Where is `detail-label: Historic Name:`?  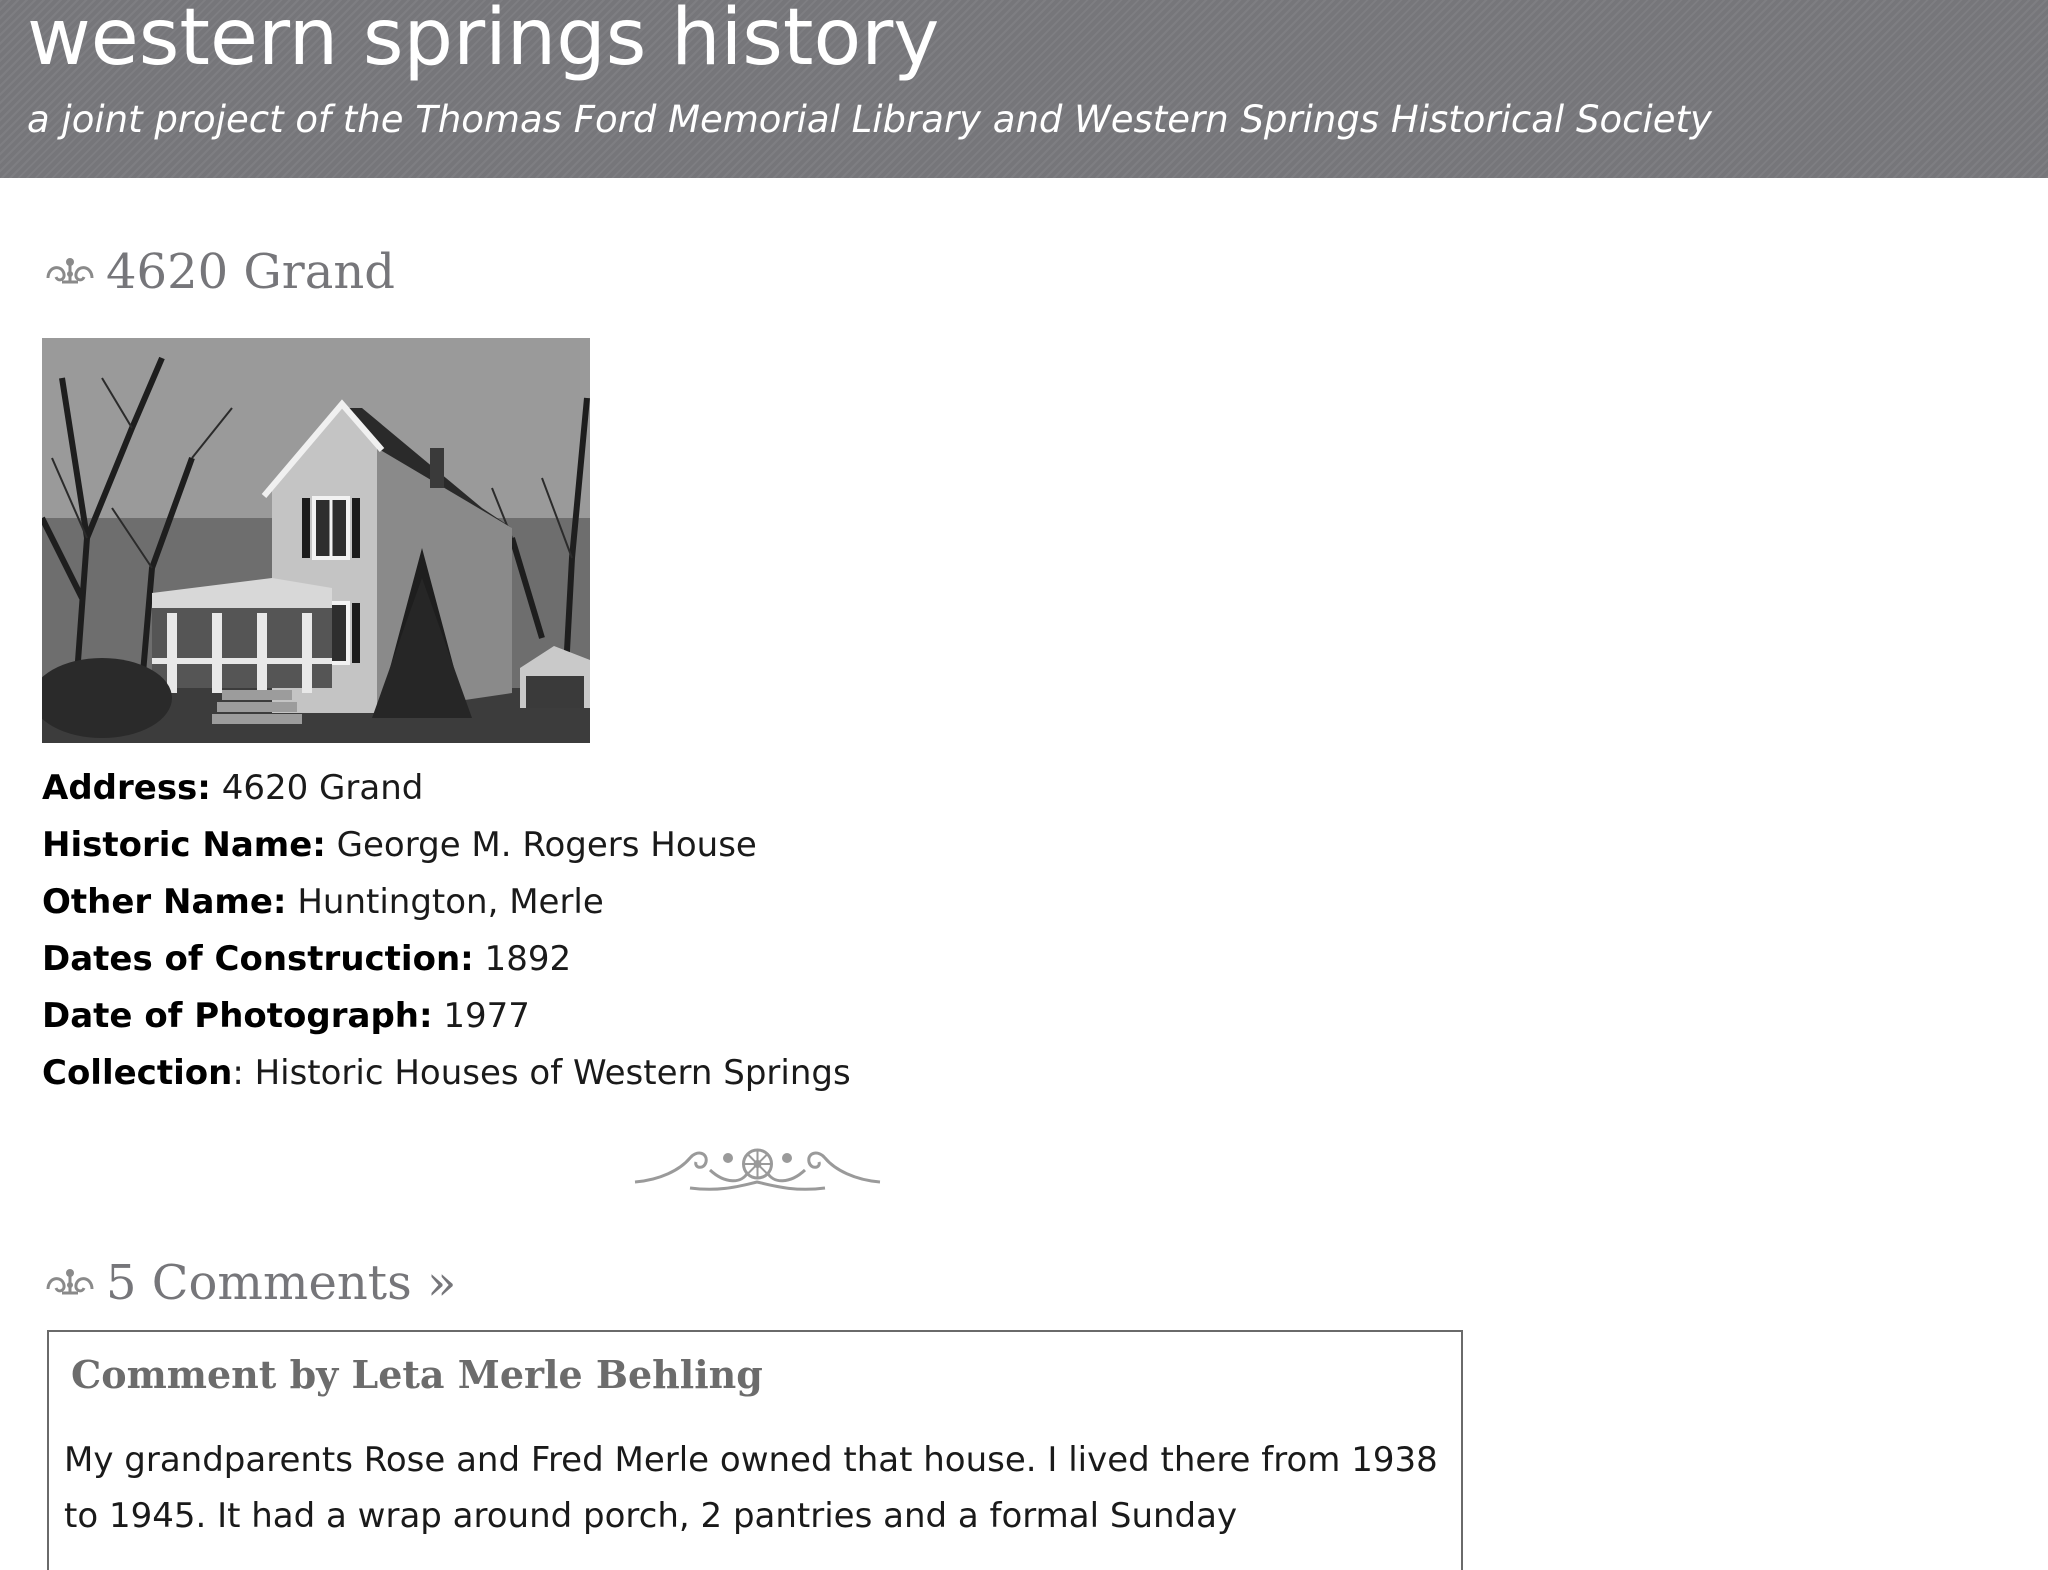 detail-label: Historic Name: is located at coordinates (184, 845).